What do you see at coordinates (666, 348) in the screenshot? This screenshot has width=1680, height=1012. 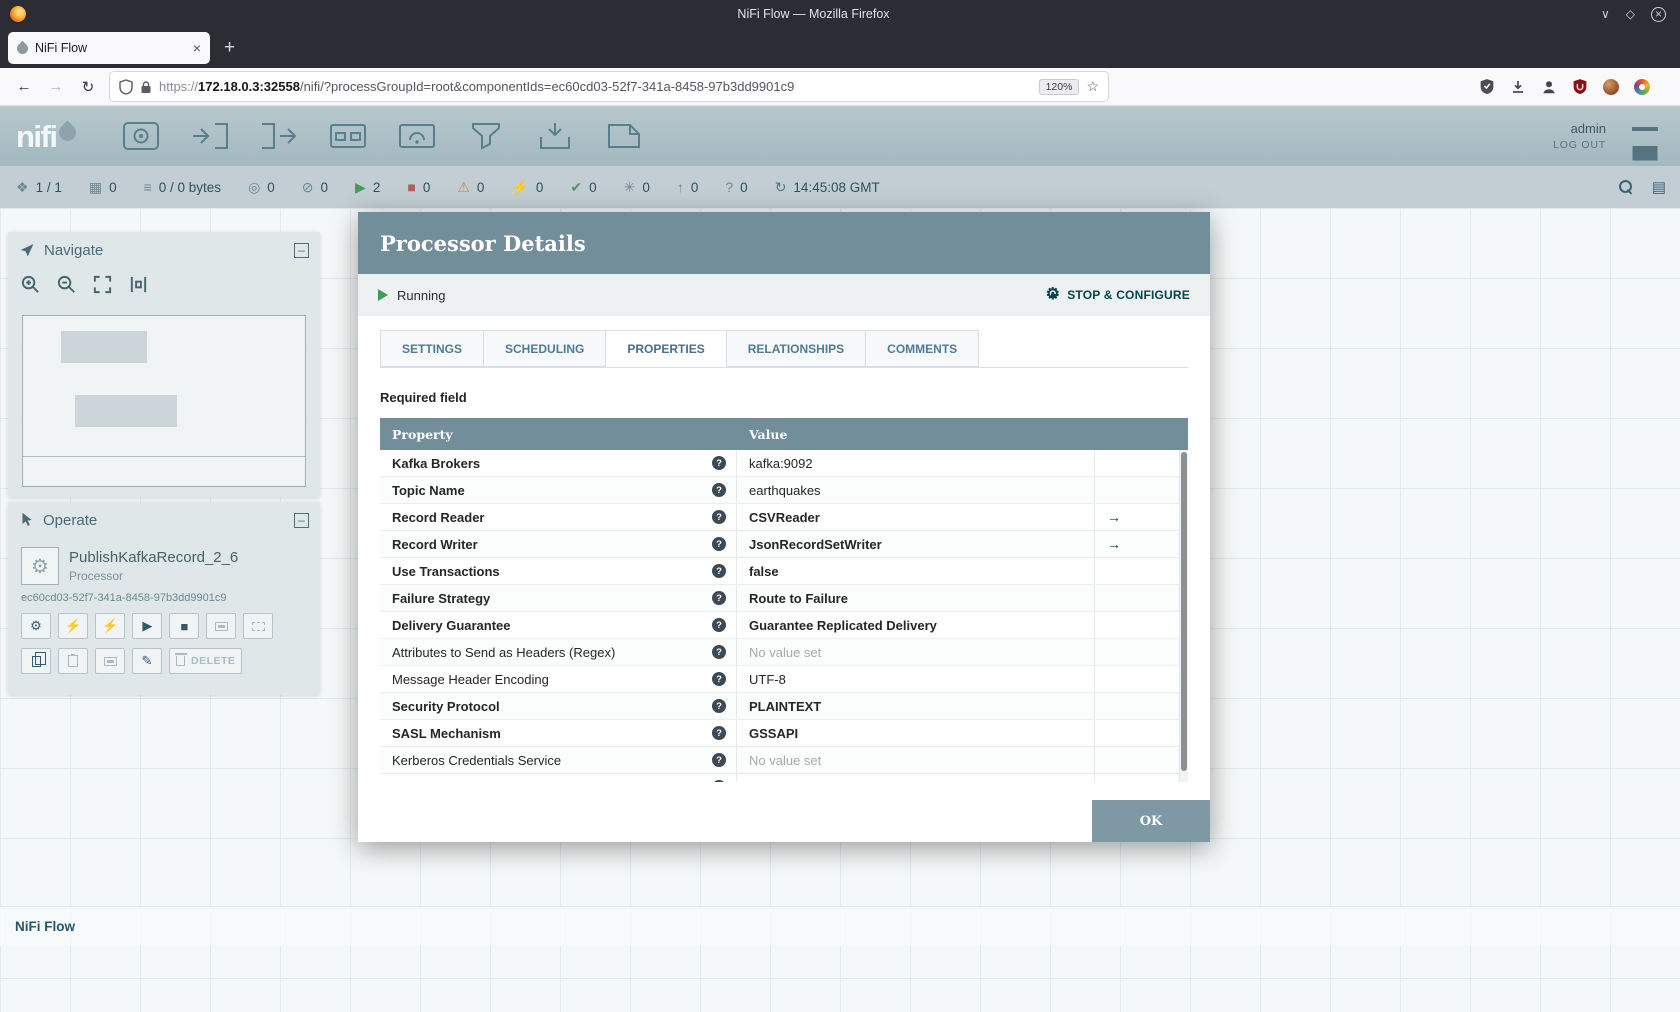 I see `tab-properties: PROPERTIES` at bounding box center [666, 348].